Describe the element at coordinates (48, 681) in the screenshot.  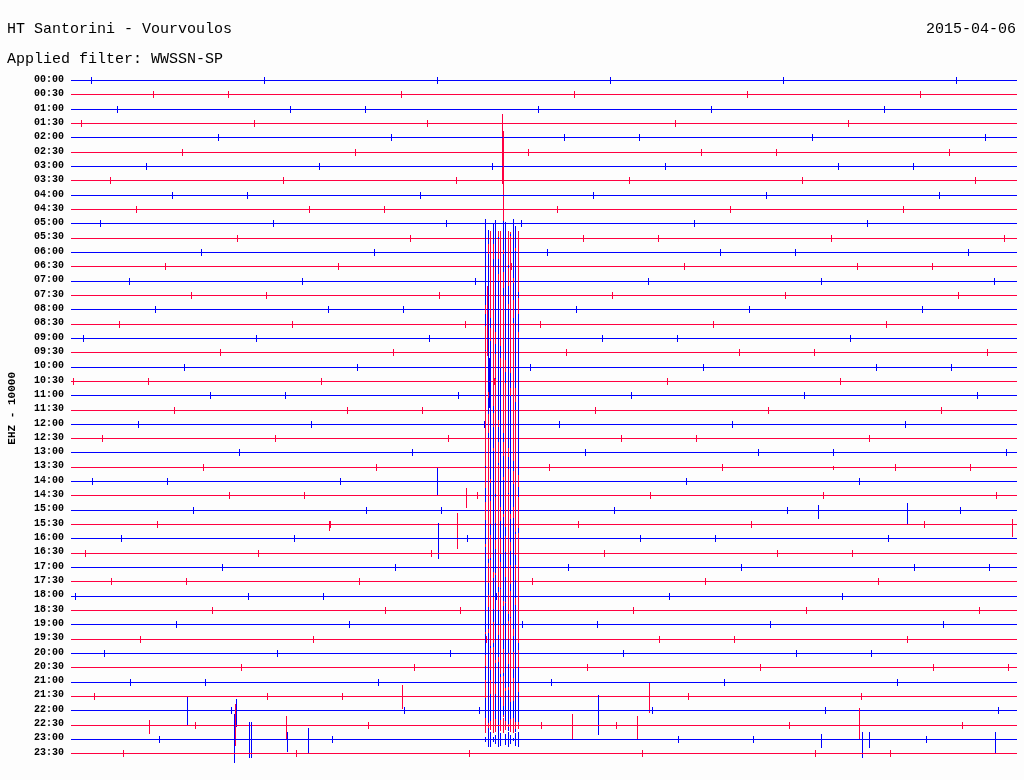
I see `time-label: 21:00` at that location.